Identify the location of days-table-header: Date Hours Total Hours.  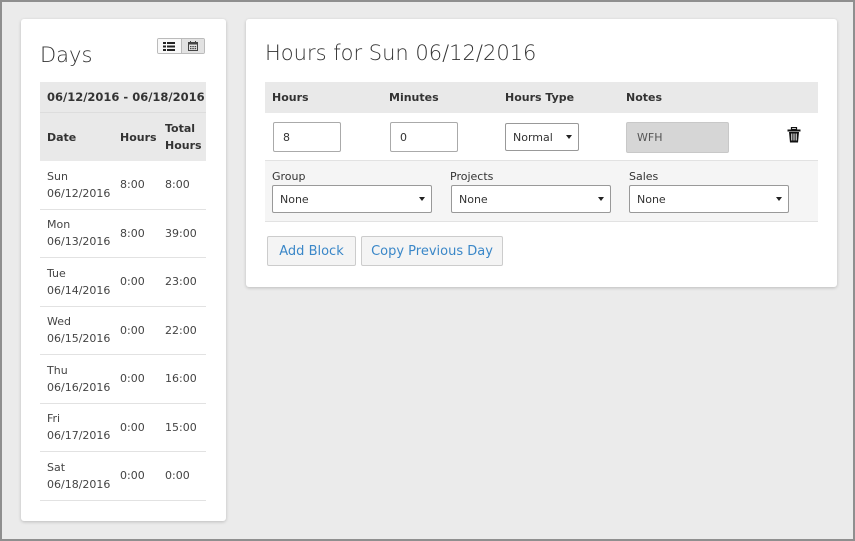
(123, 136).